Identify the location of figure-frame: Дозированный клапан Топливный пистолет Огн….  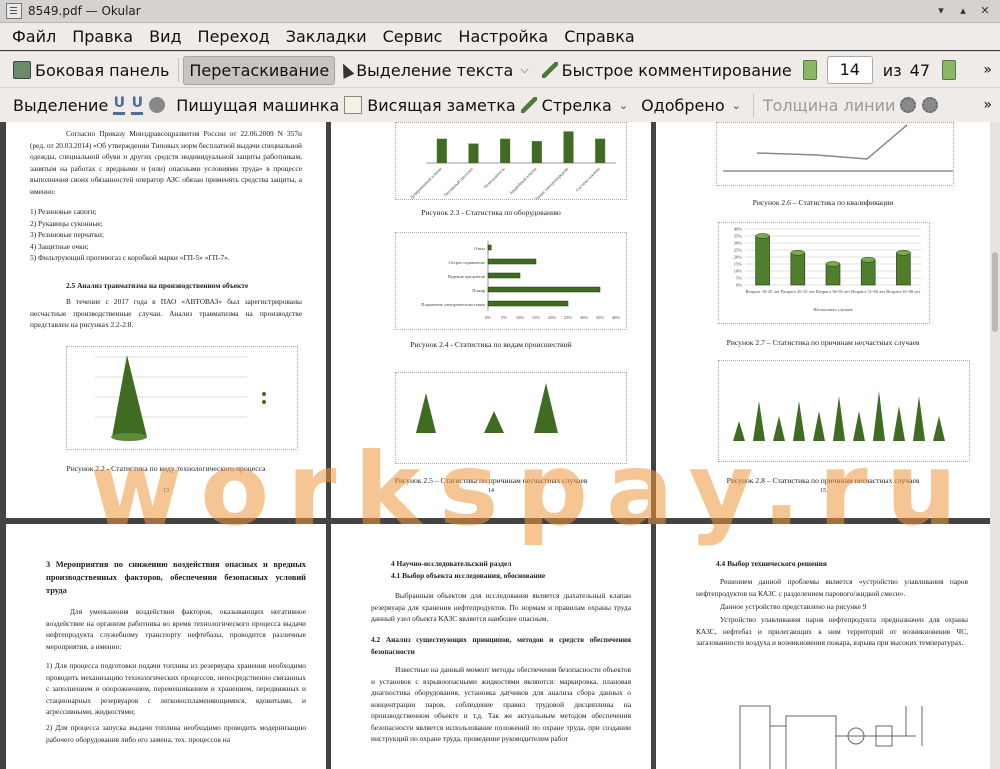
(511, 162).